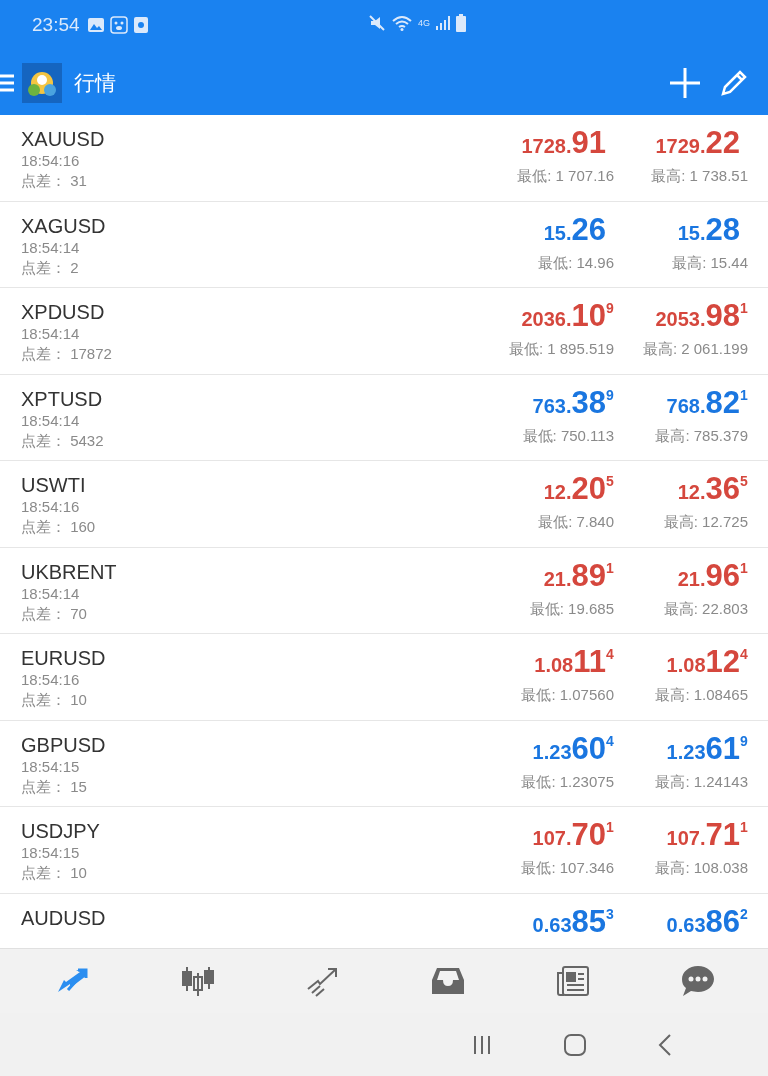 The image size is (768, 1076). I want to click on high-price: 最高: 1.08465, so click(701, 695).